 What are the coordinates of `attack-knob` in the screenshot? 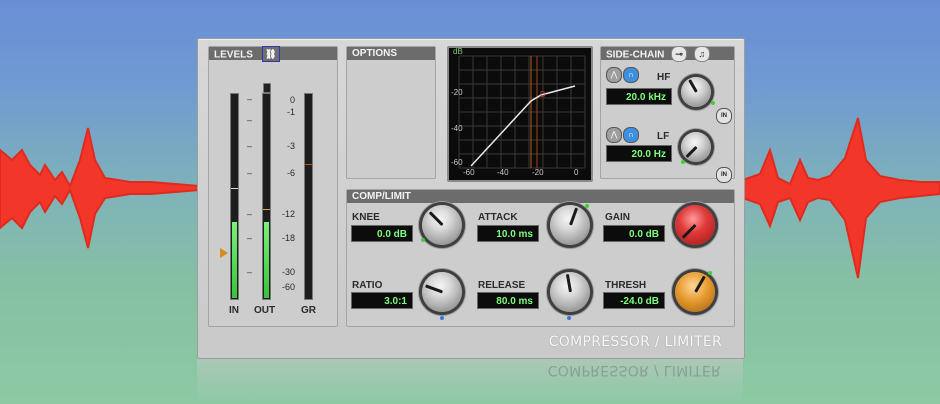 It's located at (570, 225).